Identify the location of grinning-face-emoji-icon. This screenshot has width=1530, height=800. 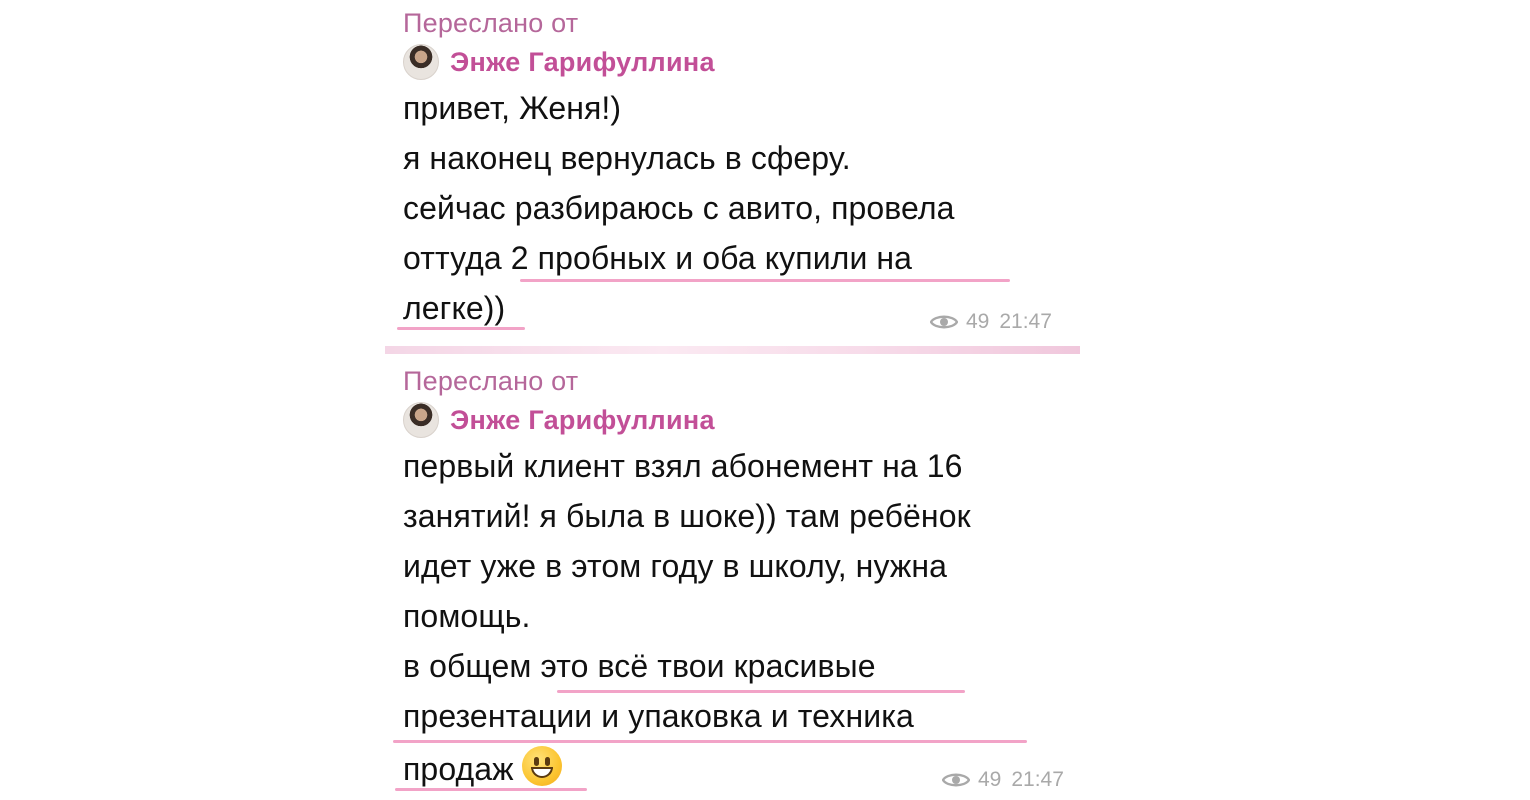
(541, 766).